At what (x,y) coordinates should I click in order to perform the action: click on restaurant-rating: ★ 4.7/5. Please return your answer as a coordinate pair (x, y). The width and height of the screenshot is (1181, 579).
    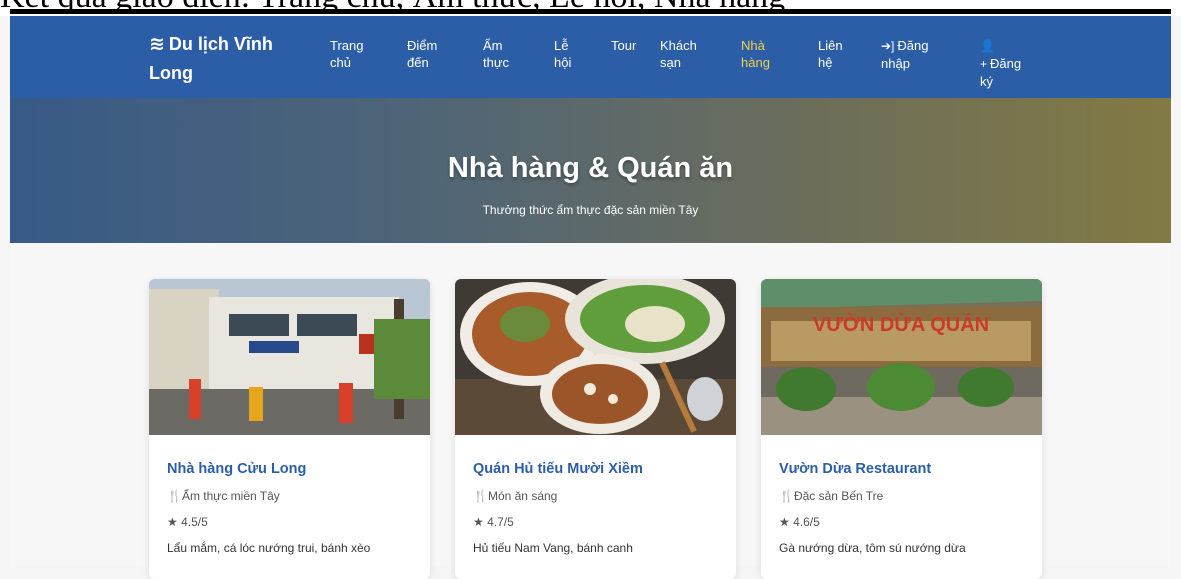
    Looking at the image, I should click on (493, 522).